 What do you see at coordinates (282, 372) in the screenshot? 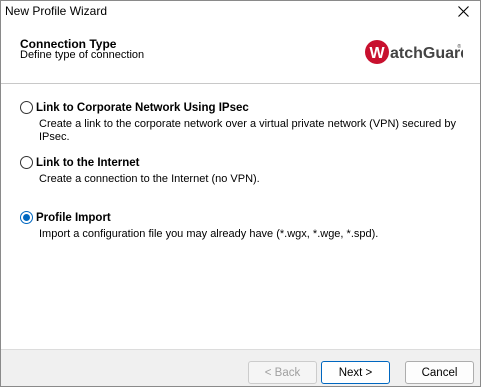
I see `back-button: < Back` at bounding box center [282, 372].